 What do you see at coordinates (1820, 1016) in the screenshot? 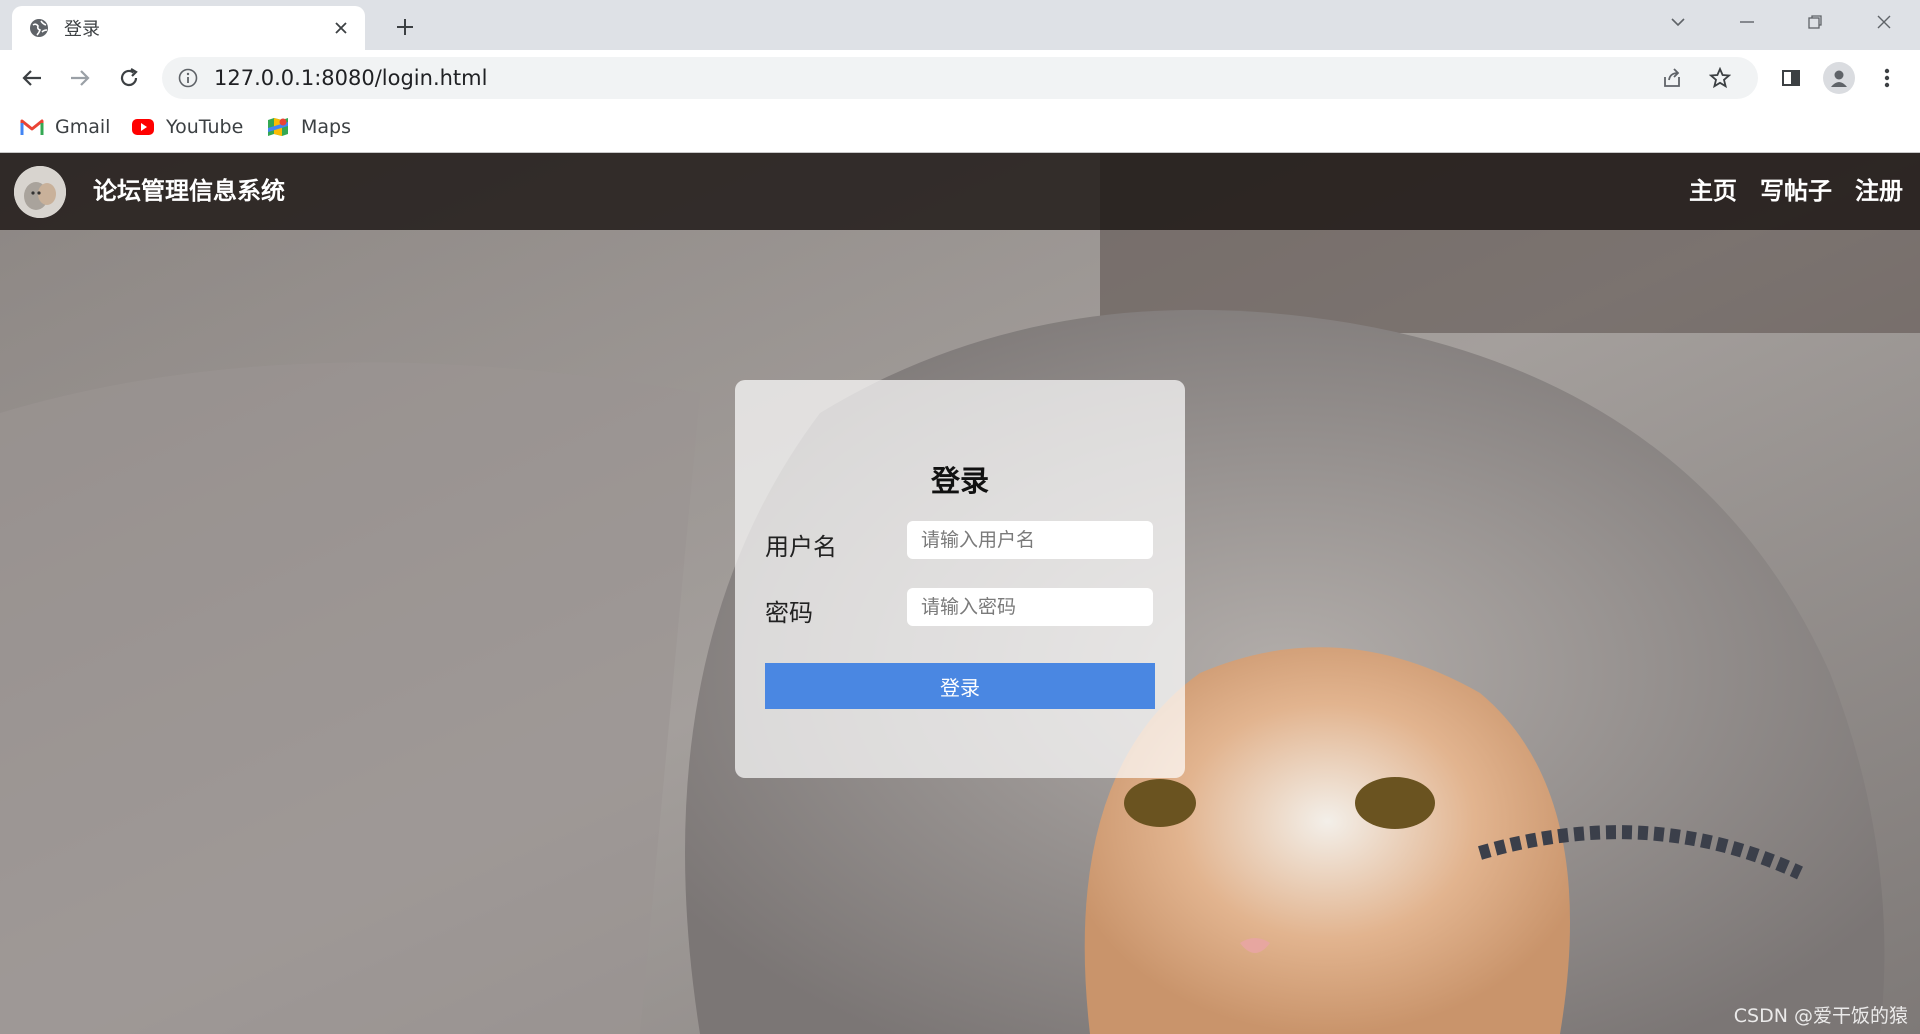
I see `watermark: CSDN @爱干饭的猿` at bounding box center [1820, 1016].